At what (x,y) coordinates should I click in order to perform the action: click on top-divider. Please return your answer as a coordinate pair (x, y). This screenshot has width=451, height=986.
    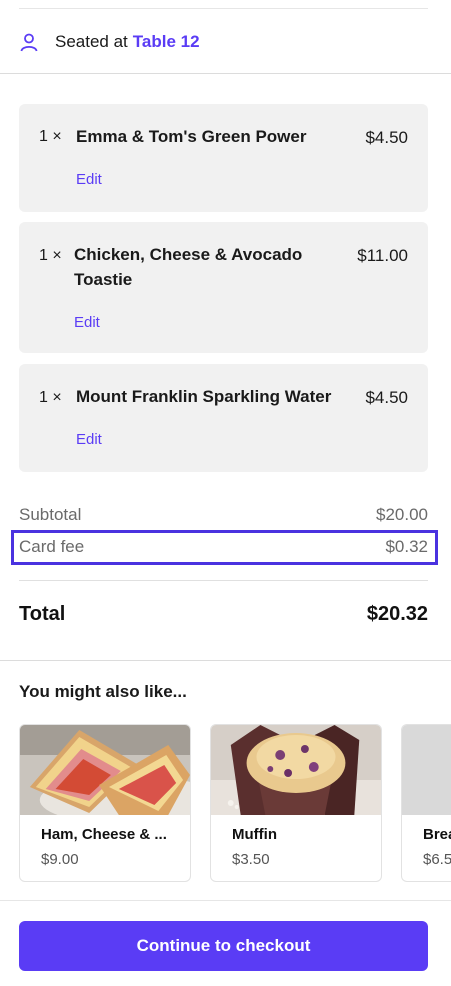
    Looking at the image, I should click on (223, 8).